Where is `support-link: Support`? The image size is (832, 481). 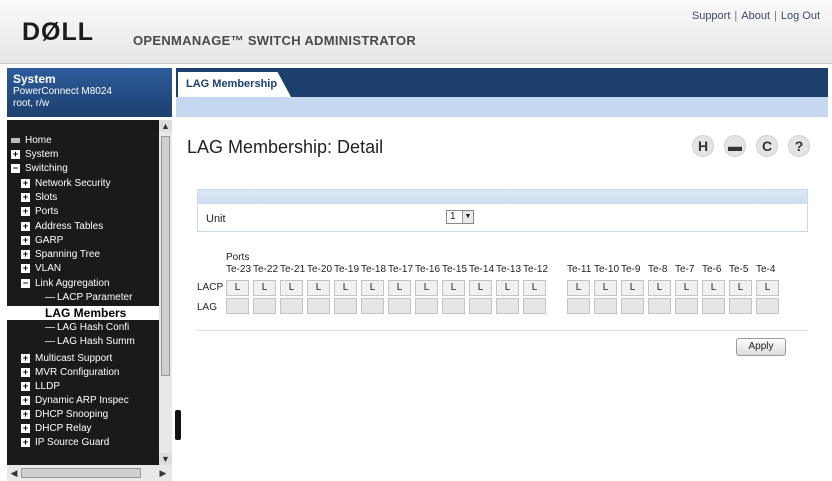 support-link: Support is located at coordinates (711, 16).